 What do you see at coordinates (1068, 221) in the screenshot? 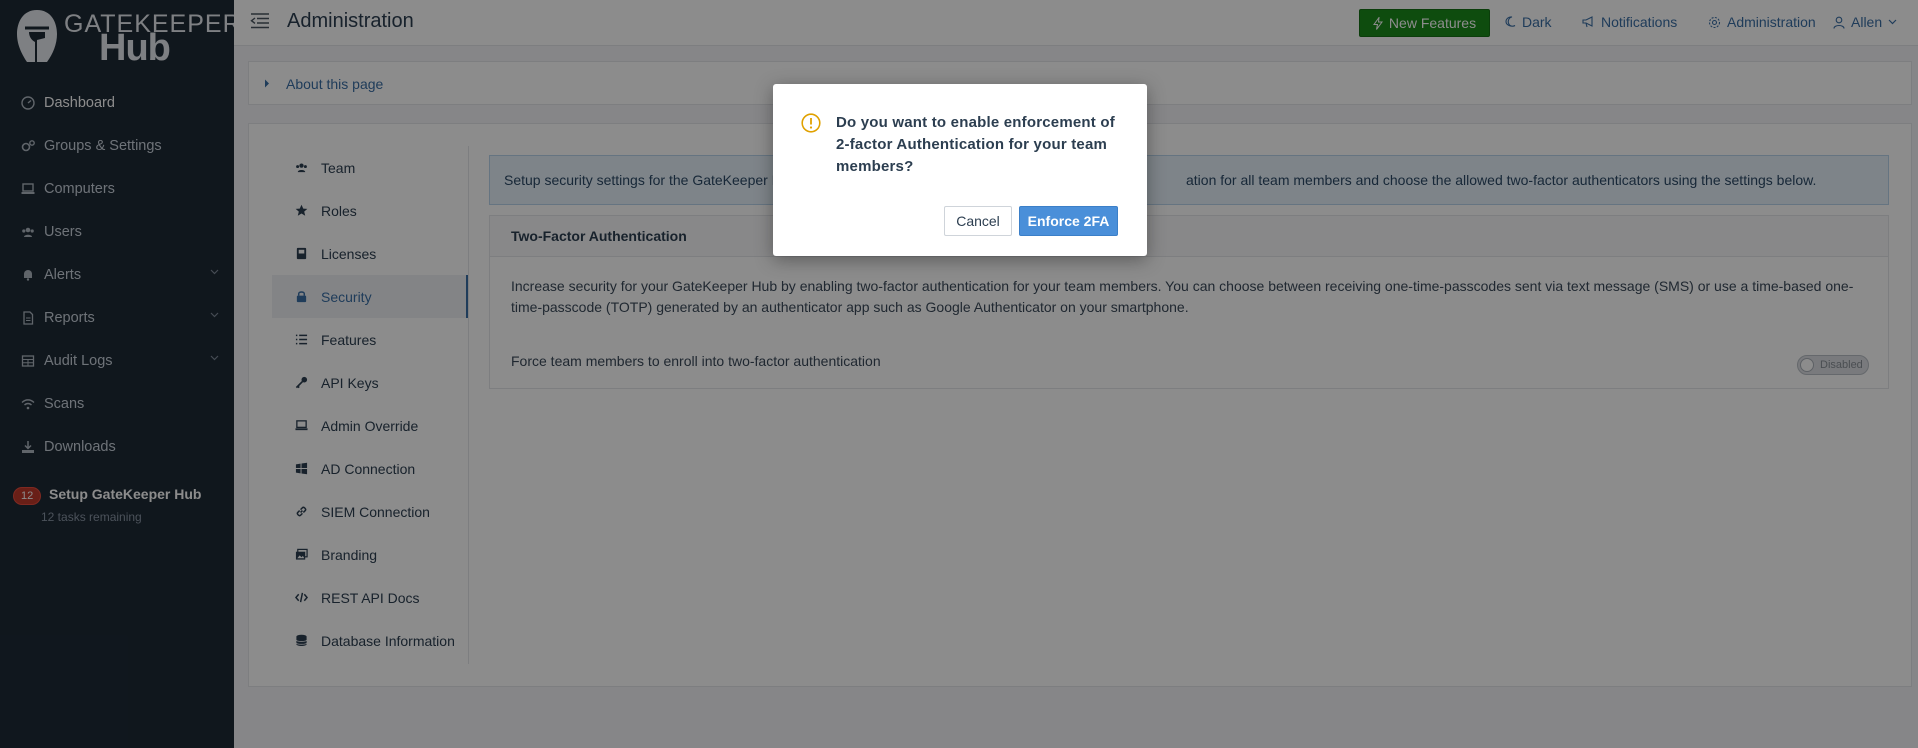
I see `enforce-2fa-button: Enforce 2FA` at bounding box center [1068, 221].